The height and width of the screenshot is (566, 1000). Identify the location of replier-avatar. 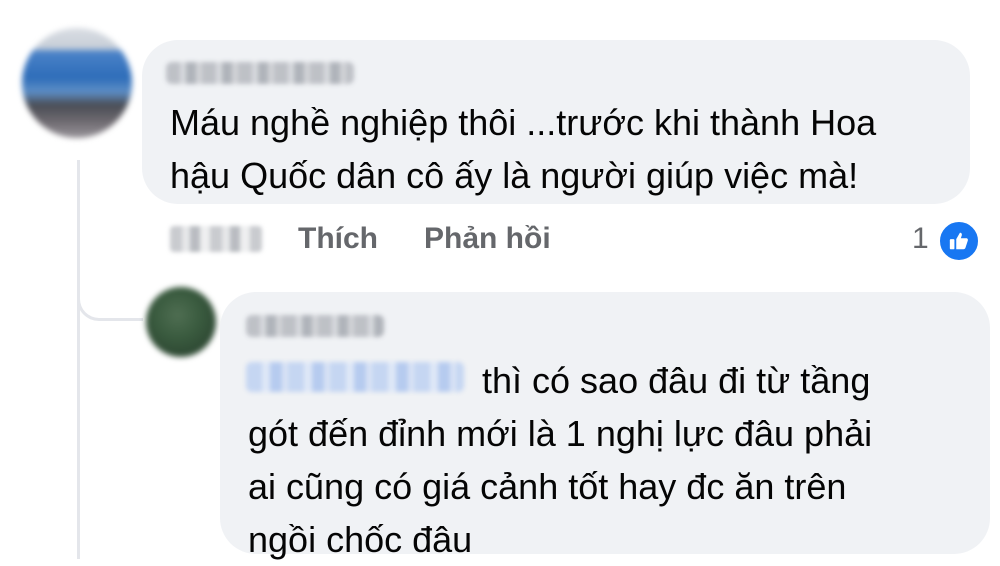
(181, 322).